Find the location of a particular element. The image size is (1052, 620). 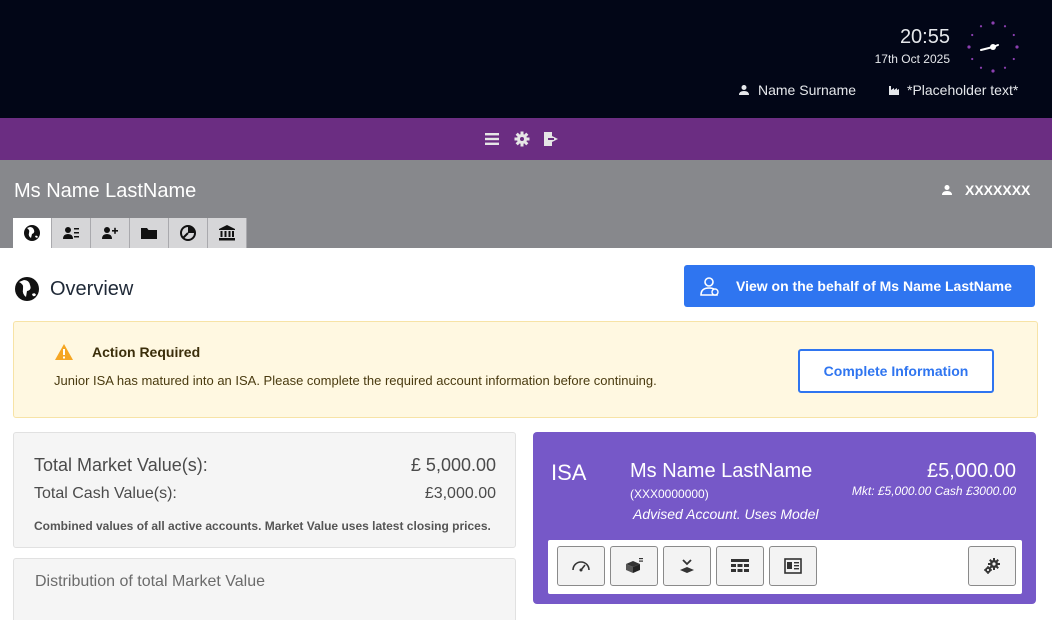

user-switch-icon is located at coordinates (709, 286).